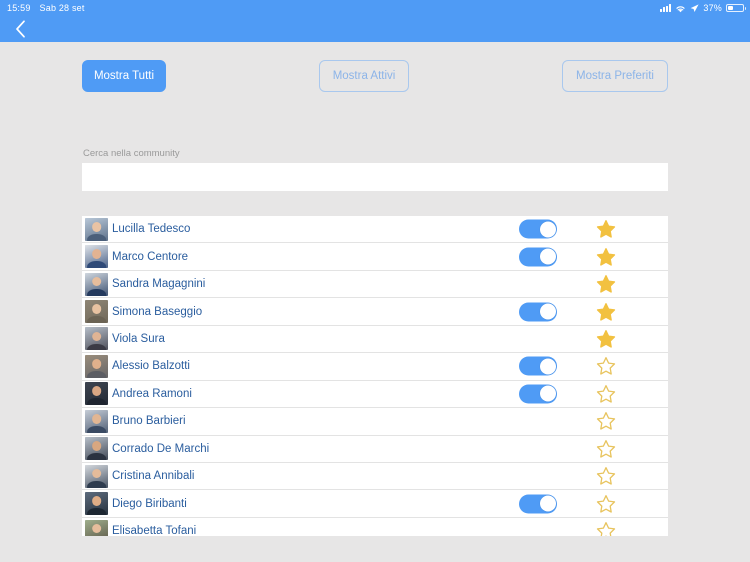  What do you see at coordinates (615, 76) in the screenshot?
I see `show-favorites-button: Mostra Preferiti` at bounding box center [615, 76].